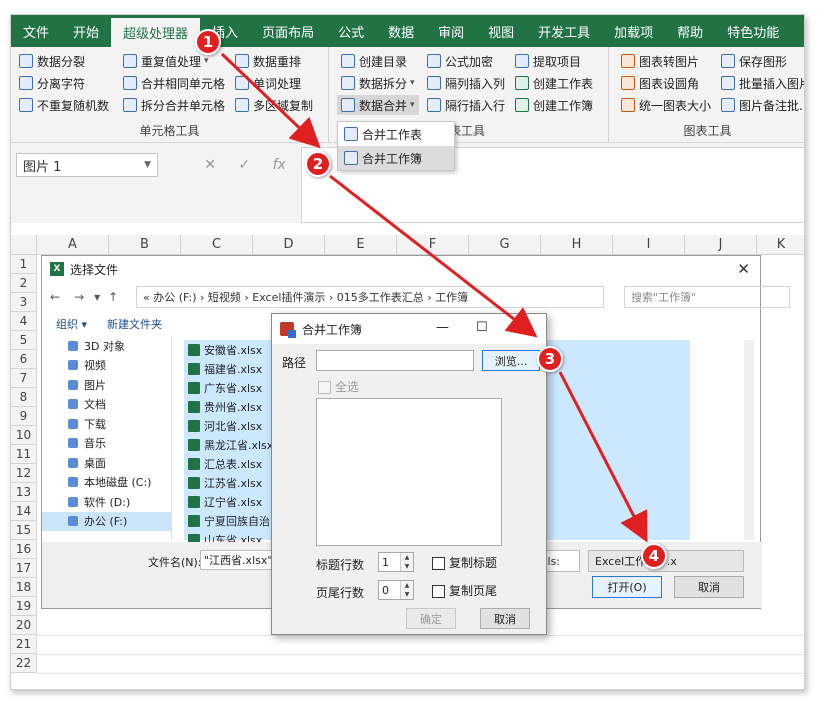 This screenshot has height=701, width=827. What do you see at coordinates (217, 245) in the screenshot?
I see `column-header-c: C` at bounding box center [217, 245].